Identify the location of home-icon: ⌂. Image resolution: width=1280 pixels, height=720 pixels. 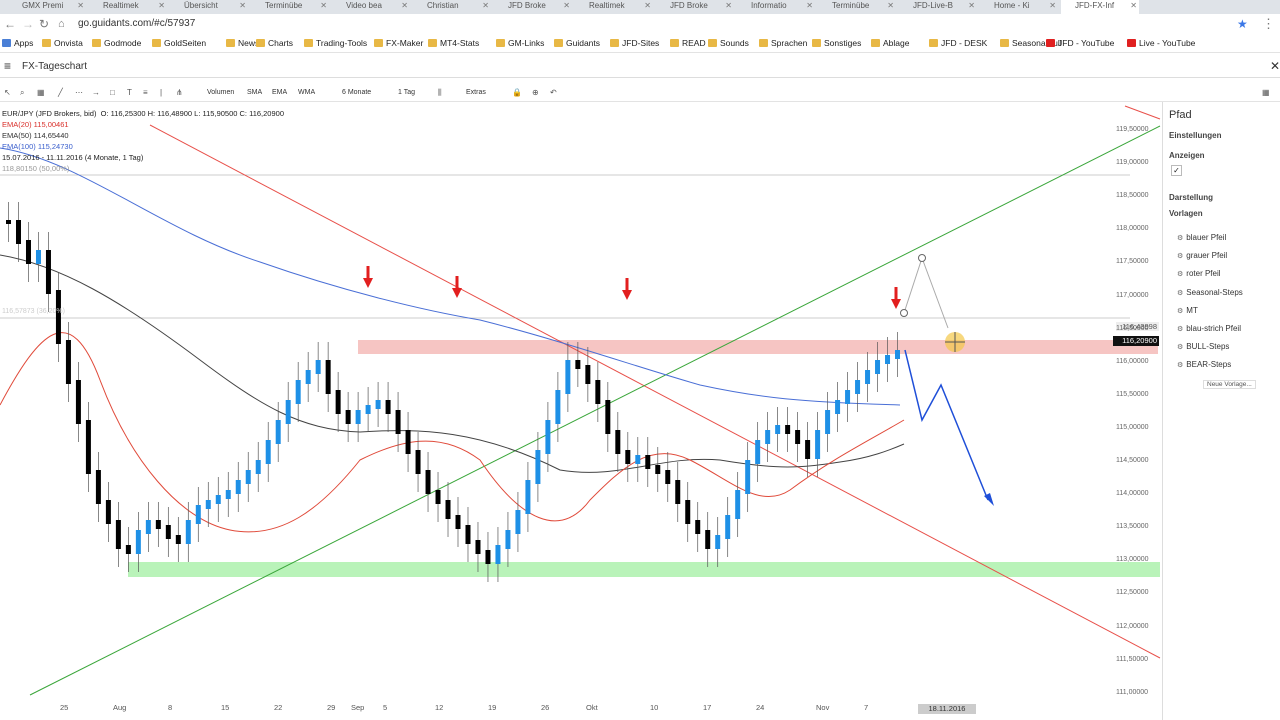
(61, 24).